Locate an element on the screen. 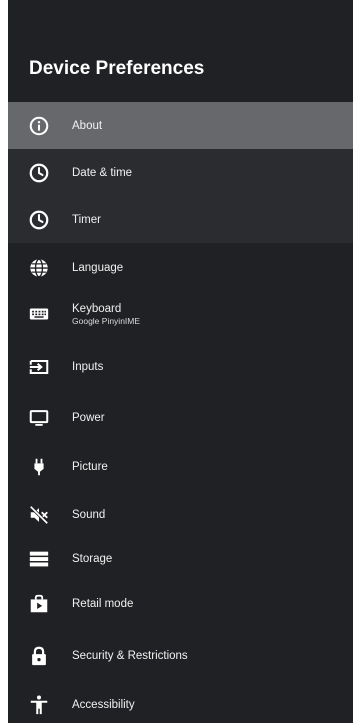 Image resolution: width=353 pixels, height=723 pixels. menu-item-label: Security & Restrictions is located at coordinates (130, 655).